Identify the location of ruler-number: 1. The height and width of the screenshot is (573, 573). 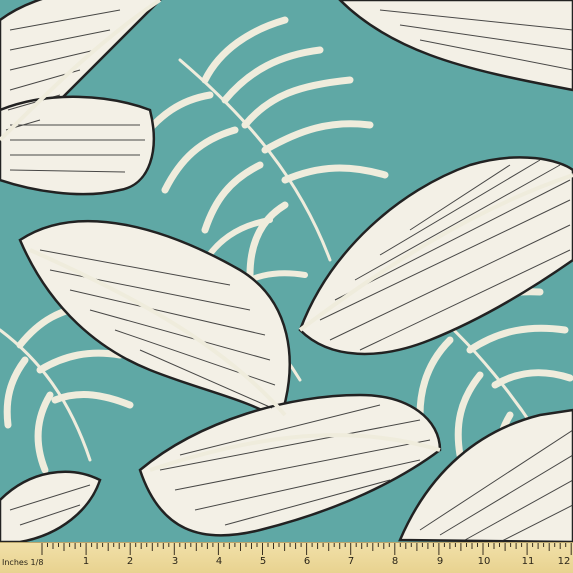
(86, 561).